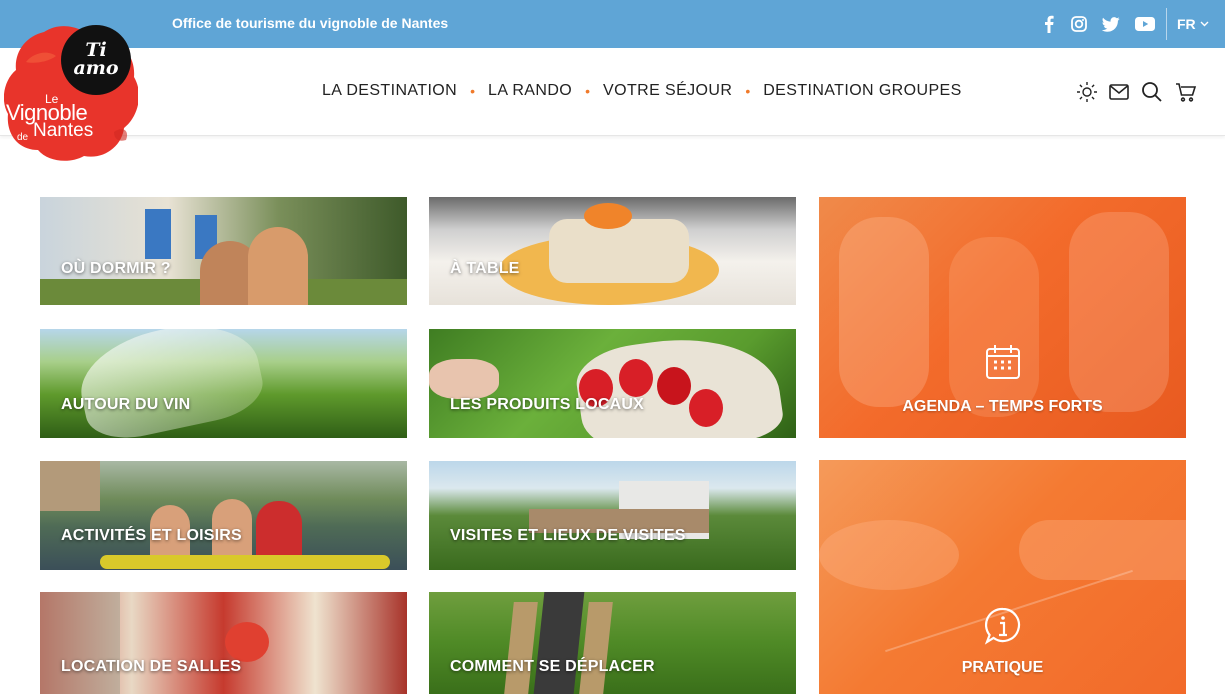 The width and height of the screenshot is (1225, 694). I want to click on logo-badge: Ti amo, so click(96, 60).